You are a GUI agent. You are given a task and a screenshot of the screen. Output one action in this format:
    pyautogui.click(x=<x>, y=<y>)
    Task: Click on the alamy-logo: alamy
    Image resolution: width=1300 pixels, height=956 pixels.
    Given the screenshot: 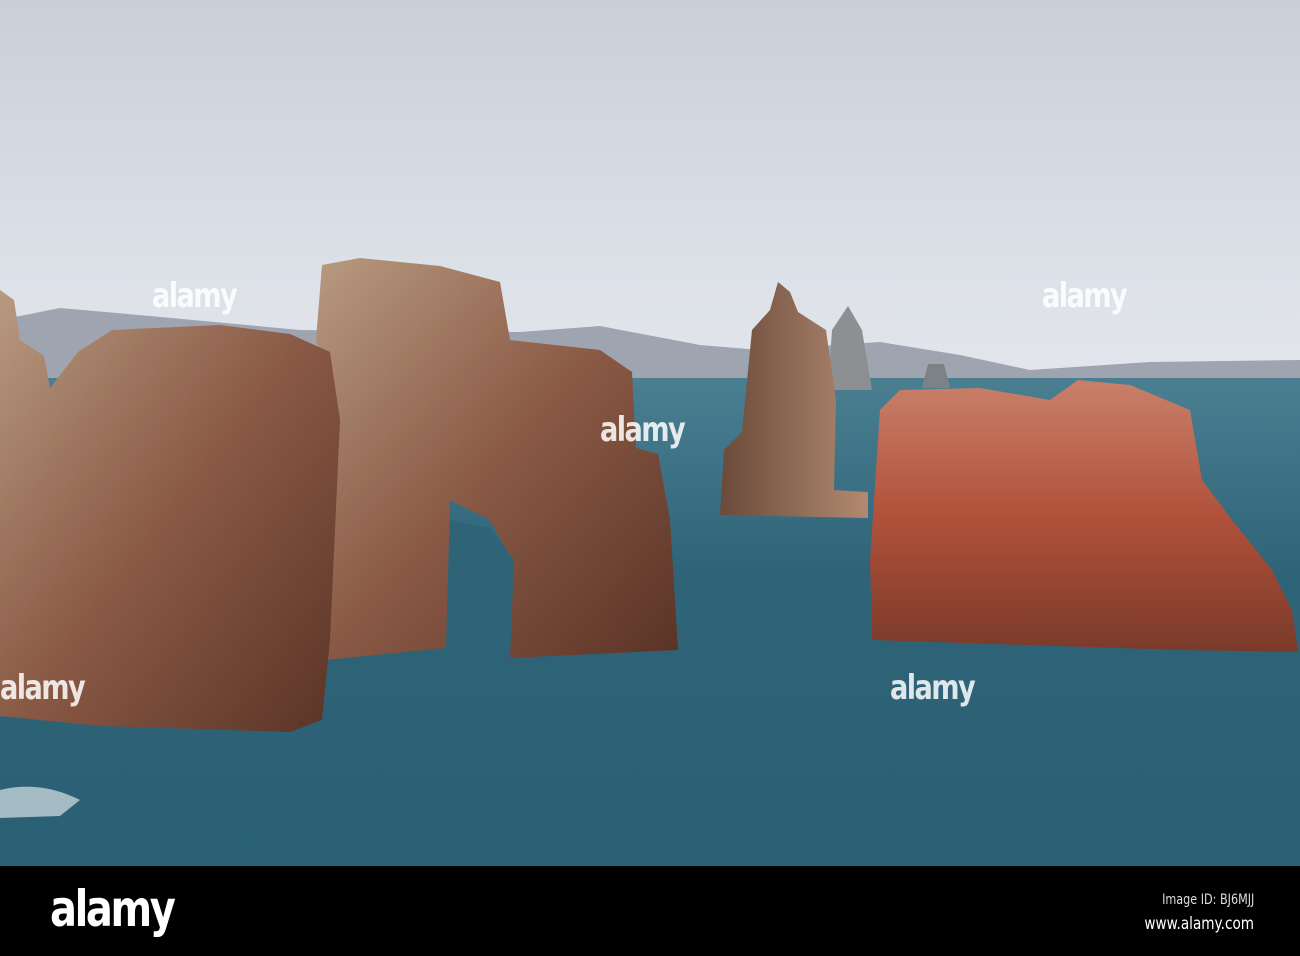 What is the action you would take?
    pyautogui.click(x=113, y=909)
    